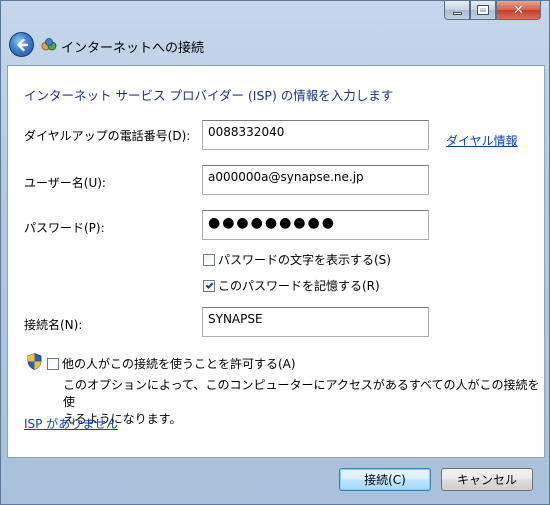 The image size is (550, 505). Describe the element at coordinates (315, 225) in the screenshot. I see `password-input: ●●●●●●●●●` at that location.